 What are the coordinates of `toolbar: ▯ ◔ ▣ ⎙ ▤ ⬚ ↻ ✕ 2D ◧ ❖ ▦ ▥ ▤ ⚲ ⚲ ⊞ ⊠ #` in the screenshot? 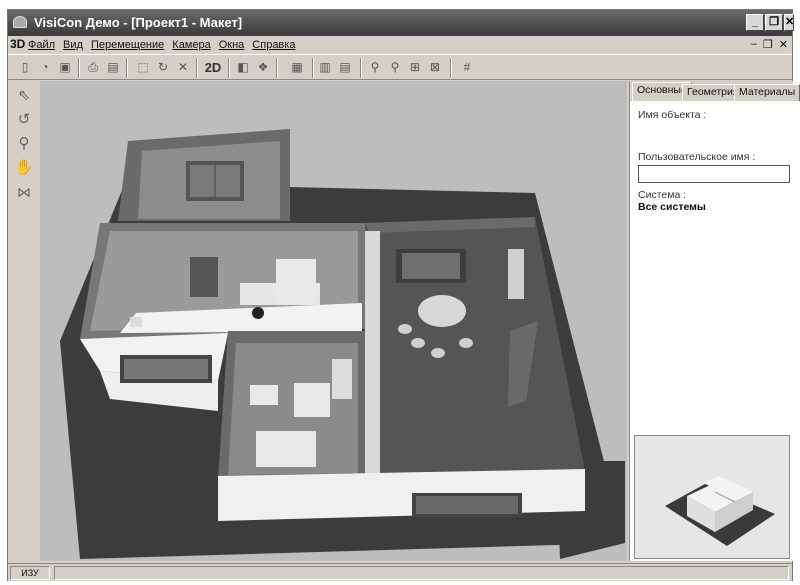 It's located at (400, 67).